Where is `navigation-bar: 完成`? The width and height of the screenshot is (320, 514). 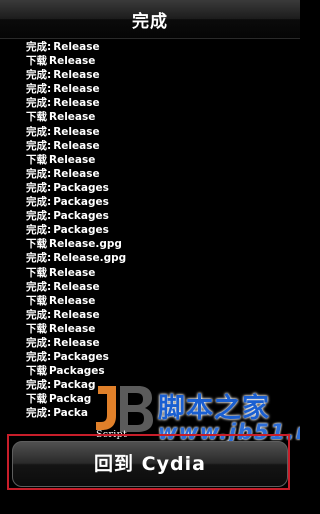
navigation-bar: 完成 is located at coordinates (150, 19).